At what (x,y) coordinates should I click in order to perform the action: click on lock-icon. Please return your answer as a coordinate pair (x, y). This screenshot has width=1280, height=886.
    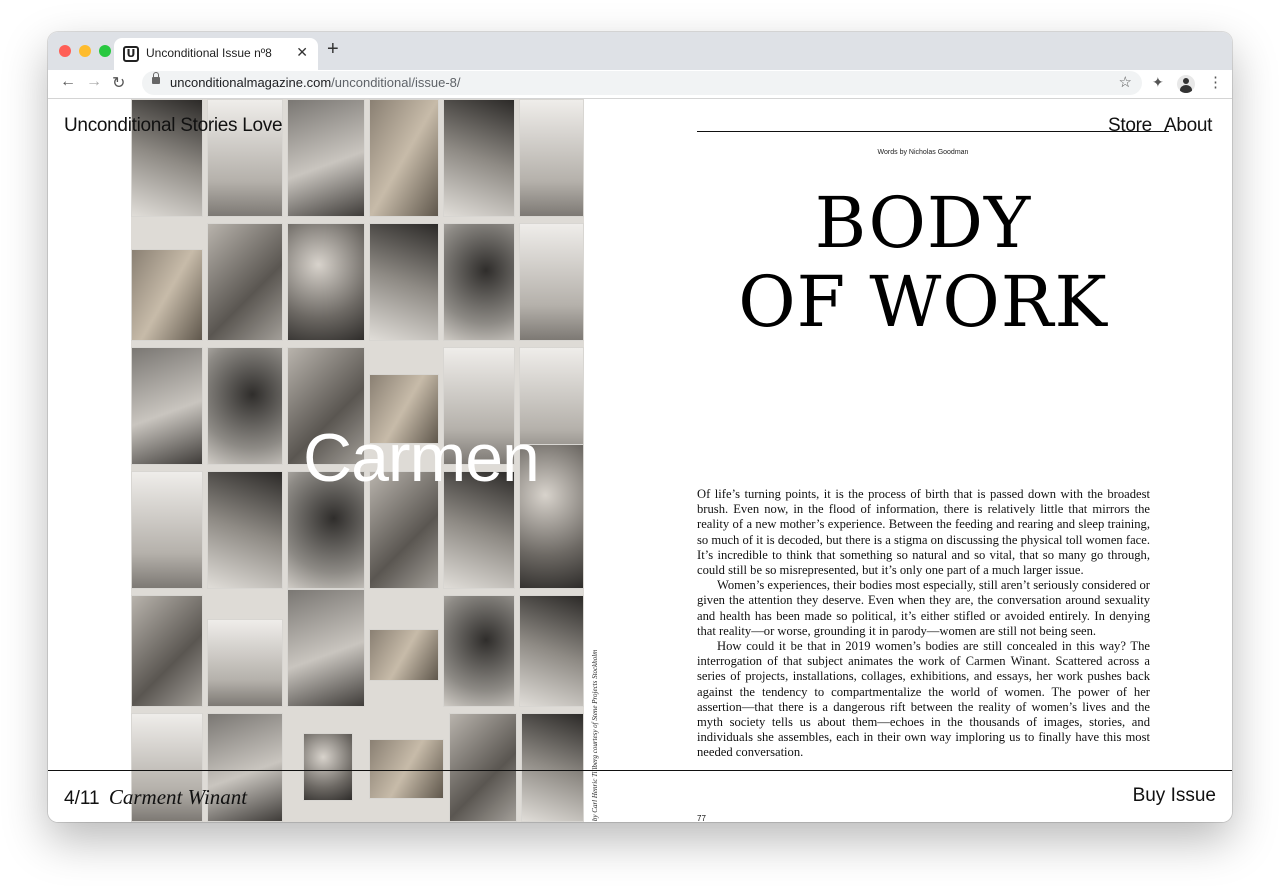
    Looking at the image, I should click on (156, 78).